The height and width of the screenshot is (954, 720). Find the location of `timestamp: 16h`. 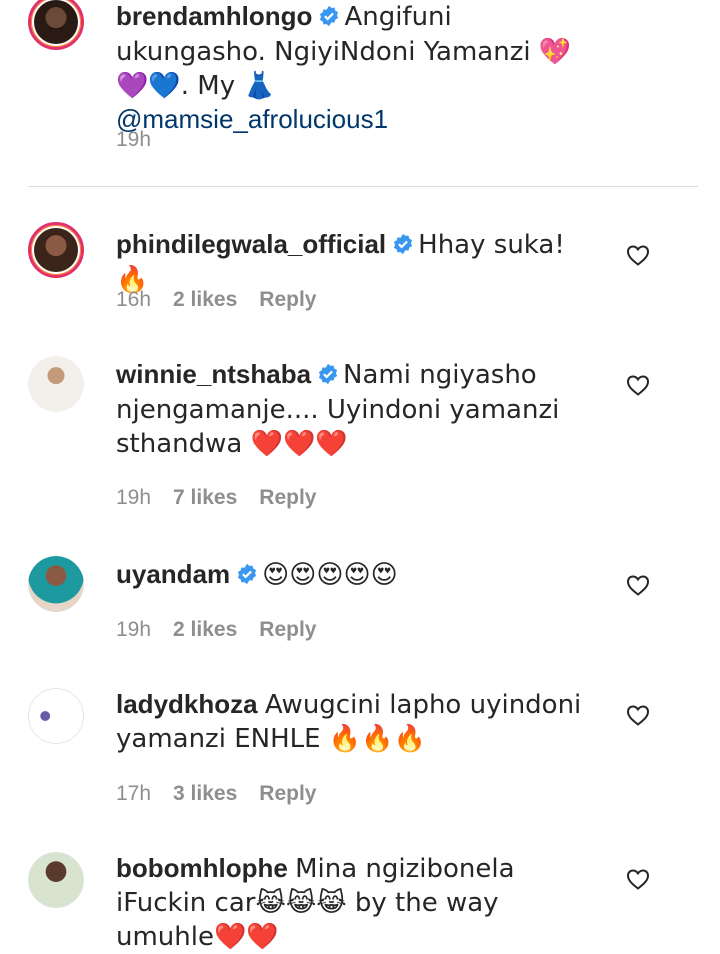

timestamp: 16h is located at coordinates (134, 299).